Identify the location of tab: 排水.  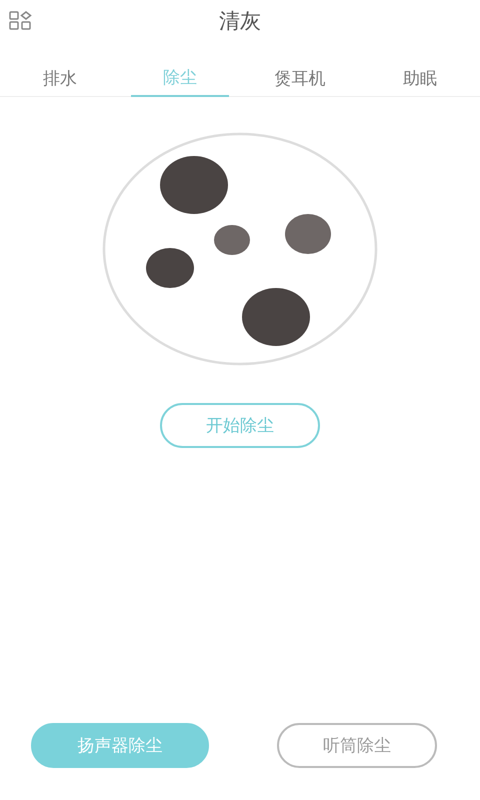
(60, 78).